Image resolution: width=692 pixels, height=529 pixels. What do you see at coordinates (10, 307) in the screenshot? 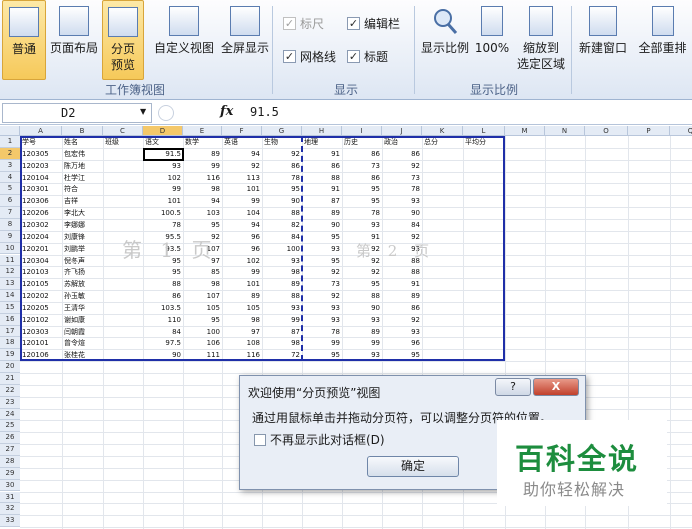
I see `row-header: 15` at bounding box center [10, 307].